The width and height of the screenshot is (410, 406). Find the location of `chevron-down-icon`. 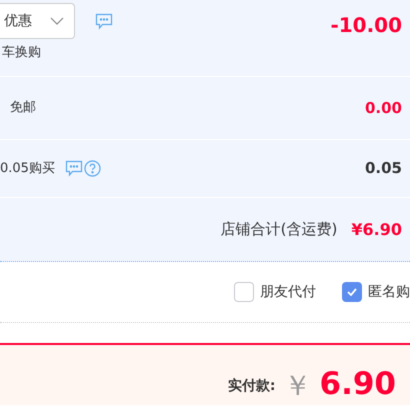

chevron-down-icon is located at coordinates (57, 21).